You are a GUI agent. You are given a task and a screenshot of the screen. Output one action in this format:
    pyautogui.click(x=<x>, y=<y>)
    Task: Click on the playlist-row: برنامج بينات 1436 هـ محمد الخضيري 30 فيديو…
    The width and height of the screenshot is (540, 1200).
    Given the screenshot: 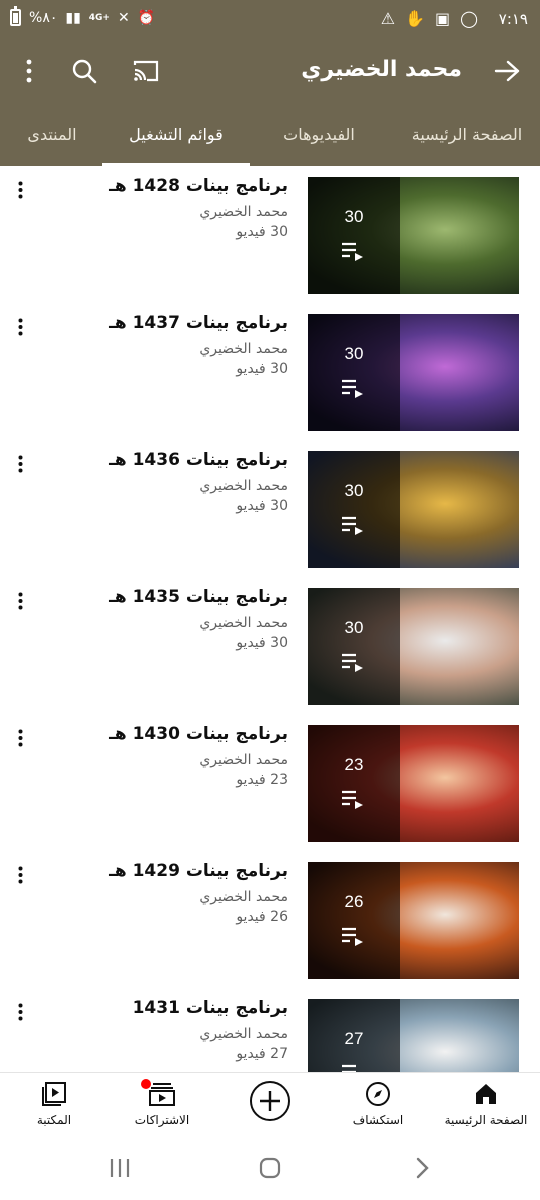 What is the action you would take?
    pyautogui.click(x=270, y=508)
    